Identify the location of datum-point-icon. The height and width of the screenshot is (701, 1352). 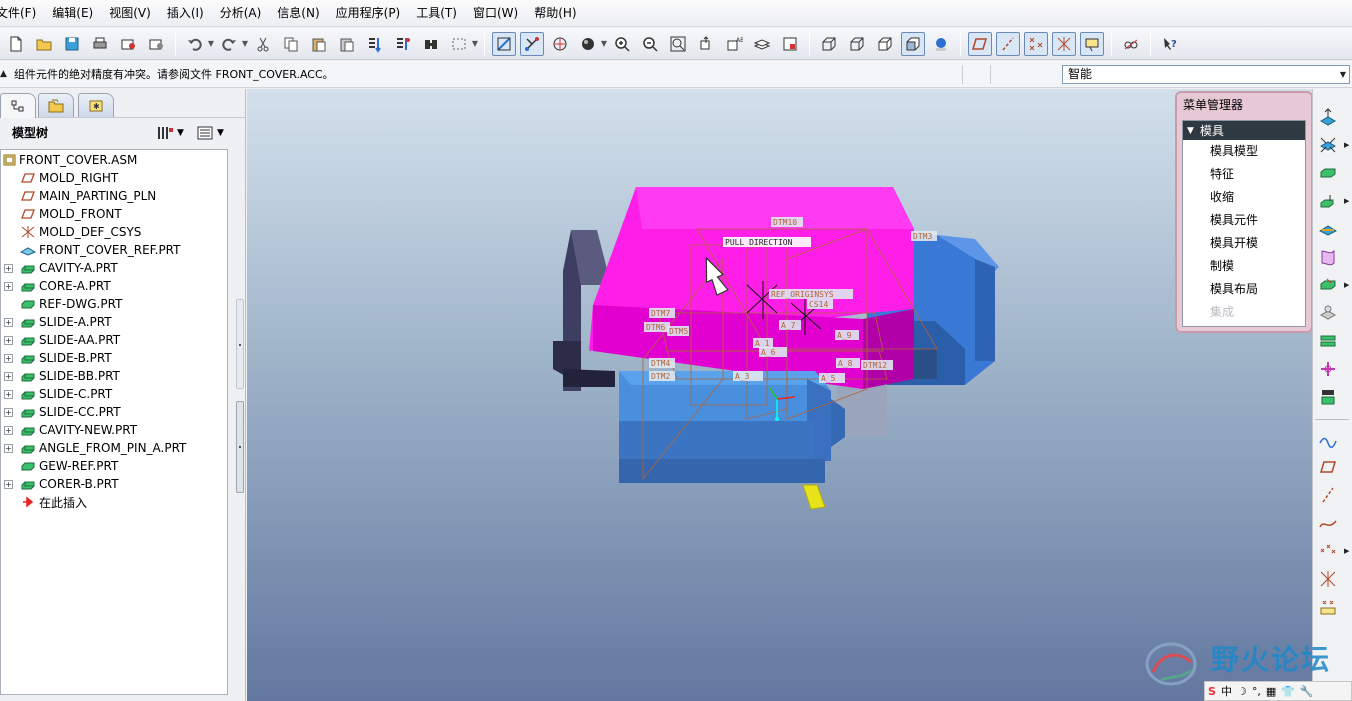
(1328, 551).